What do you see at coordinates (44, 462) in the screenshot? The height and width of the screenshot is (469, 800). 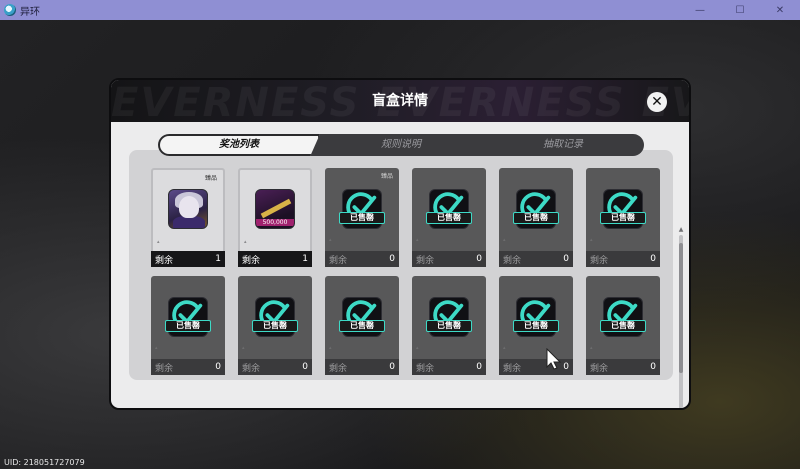 I see `uid-label: UID: 218051727079` at bounding box center [44, 462].